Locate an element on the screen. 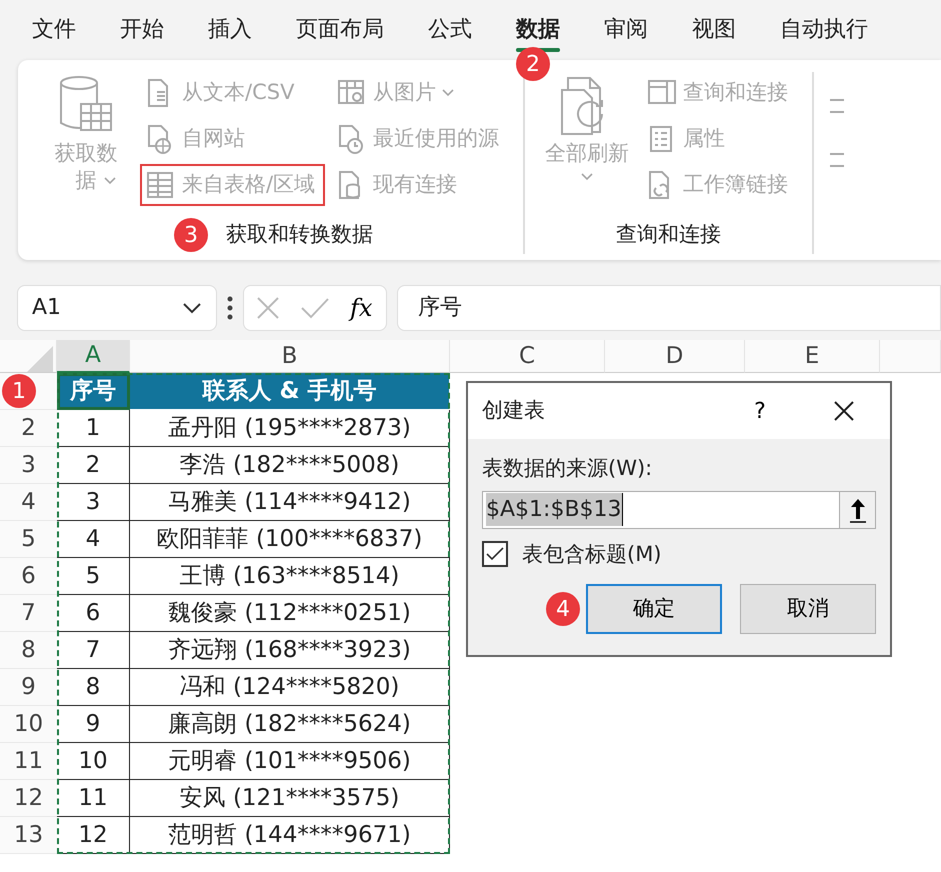 The height and width of the screenshot is (872, 941). help-button: ? is located at coordinates (760, 411).